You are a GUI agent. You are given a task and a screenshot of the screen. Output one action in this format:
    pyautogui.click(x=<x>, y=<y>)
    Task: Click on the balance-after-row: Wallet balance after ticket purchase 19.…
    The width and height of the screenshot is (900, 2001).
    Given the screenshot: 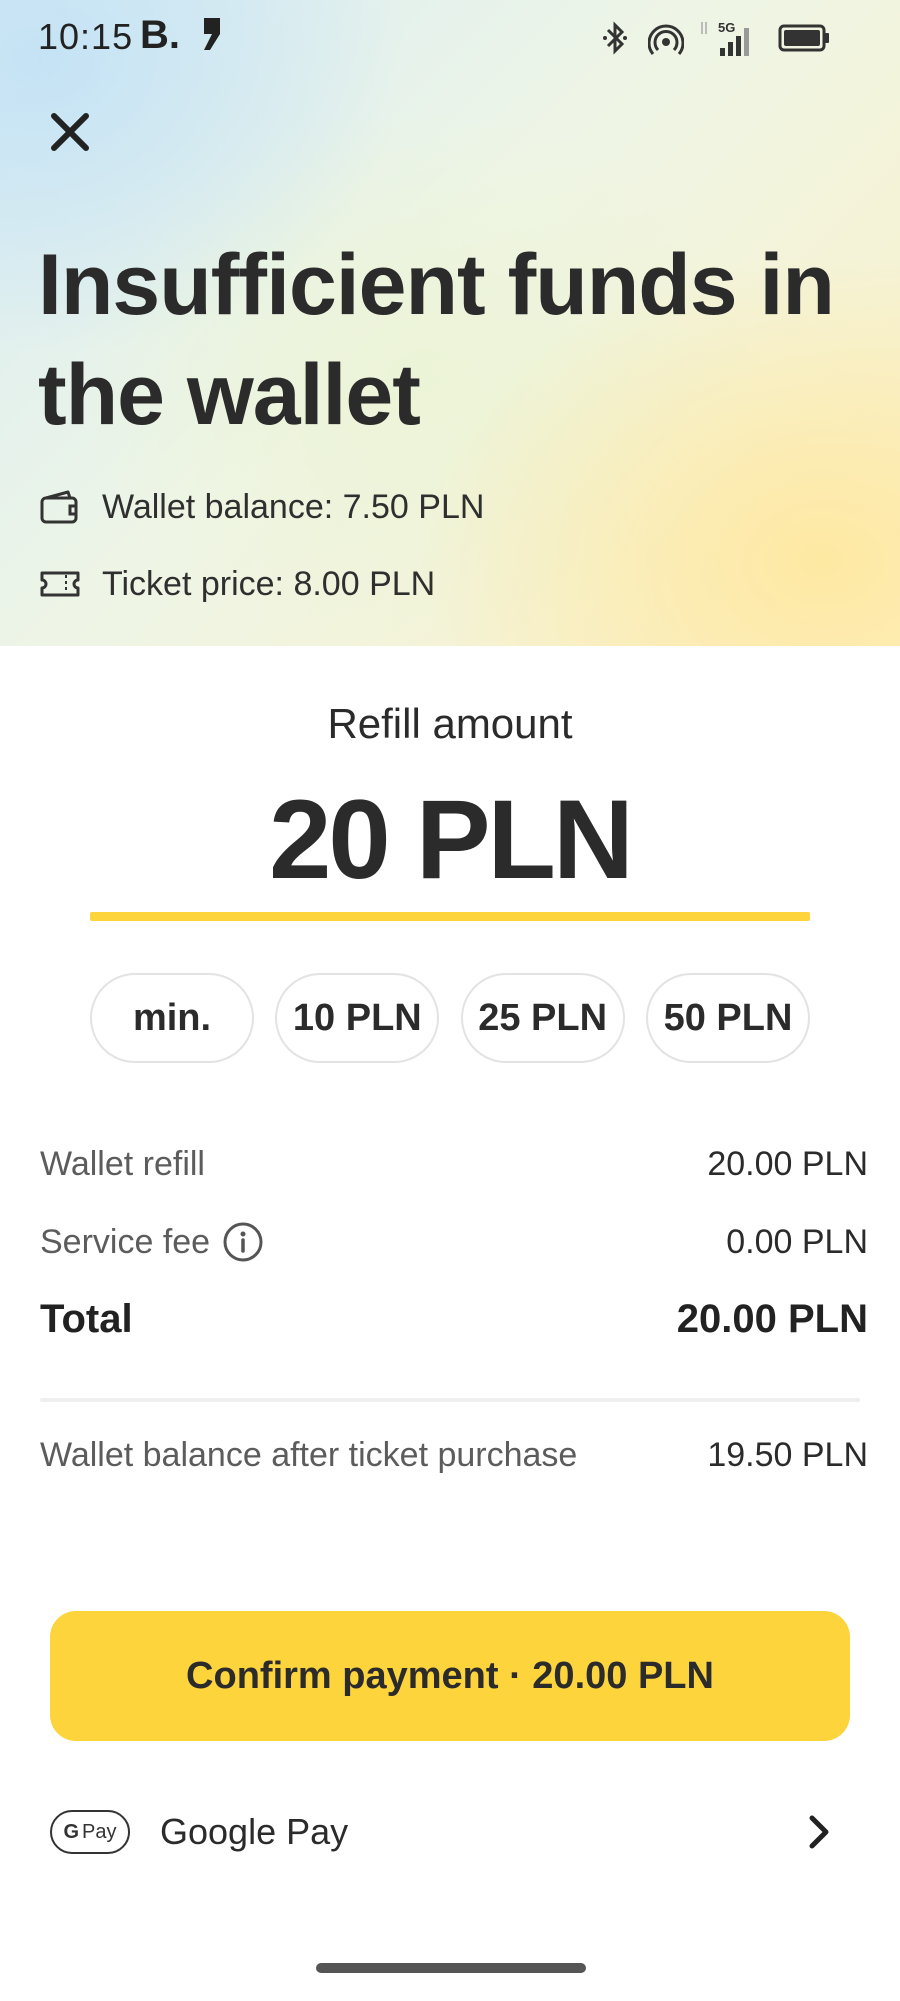 What is the action you would take?
    pyautogui.click(x=454, y=1455)
    